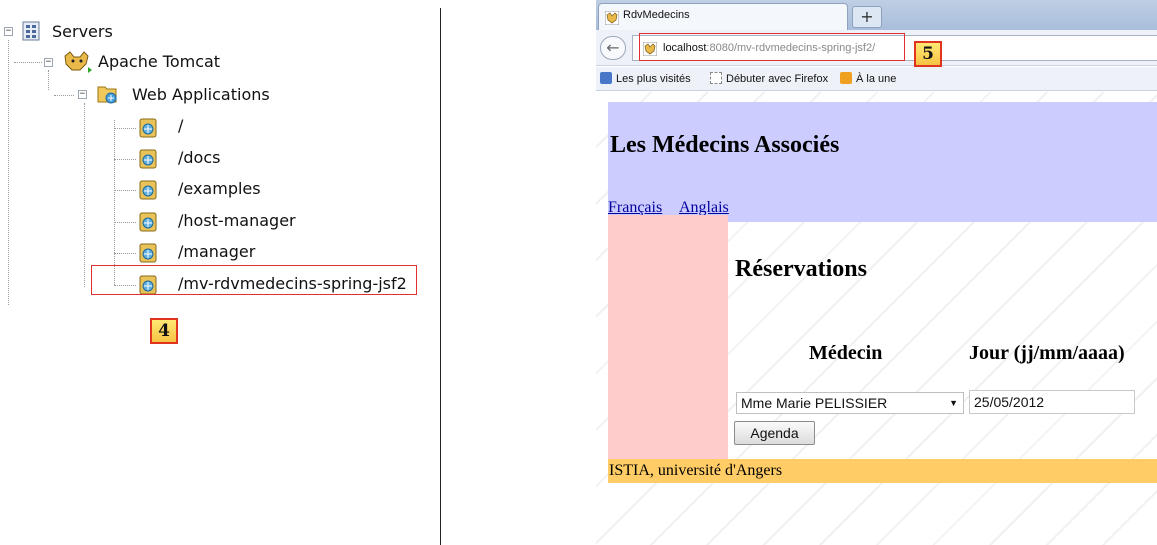 The image size is (1157, 545). What do you see at coordinates (107, 94) in the screenshot?
I see `web-applications-icon` at bounding box center [107, 94].